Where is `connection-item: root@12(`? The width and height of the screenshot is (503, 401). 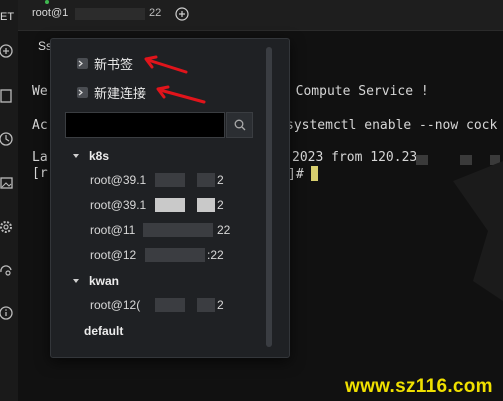 connection-item: root@12( is located at coordinates (115, 305).